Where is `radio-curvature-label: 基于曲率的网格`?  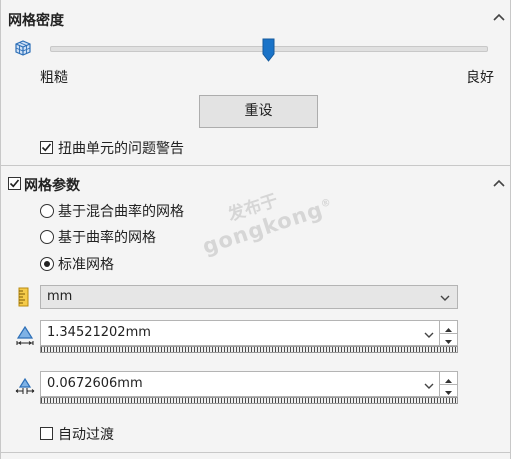
radio-curvature-label: 基于曲率的网格 is located at coordinates (107, 238).